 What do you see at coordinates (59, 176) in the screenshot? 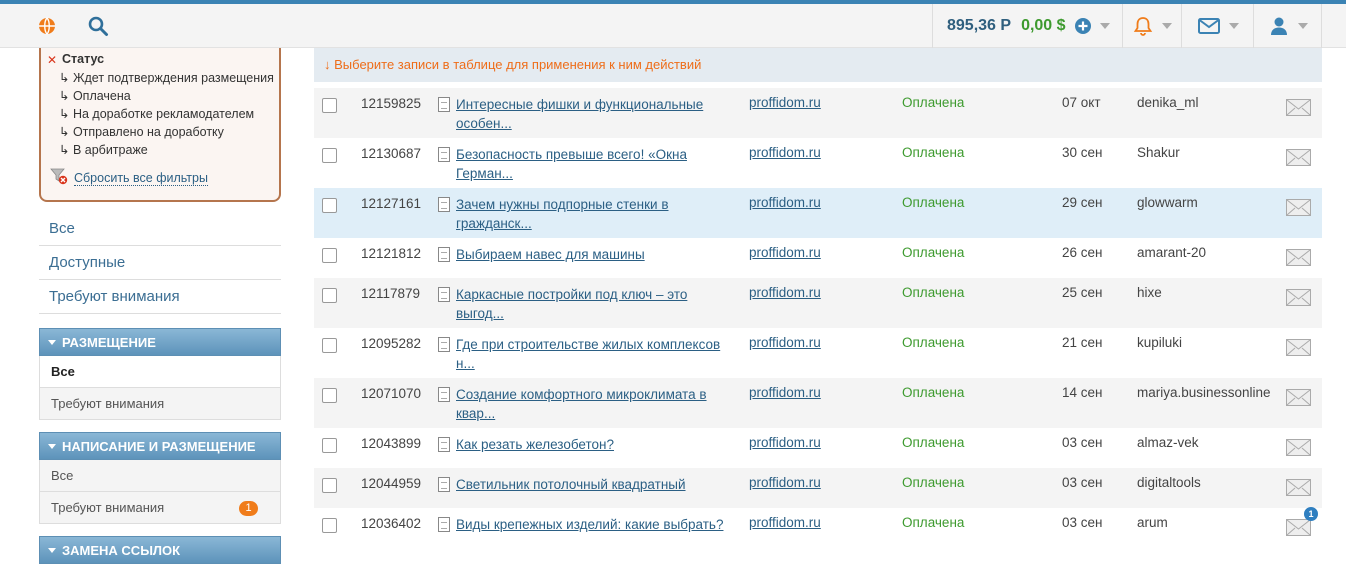
I see `filter-reset-icon` at bounding box center [59, 176].